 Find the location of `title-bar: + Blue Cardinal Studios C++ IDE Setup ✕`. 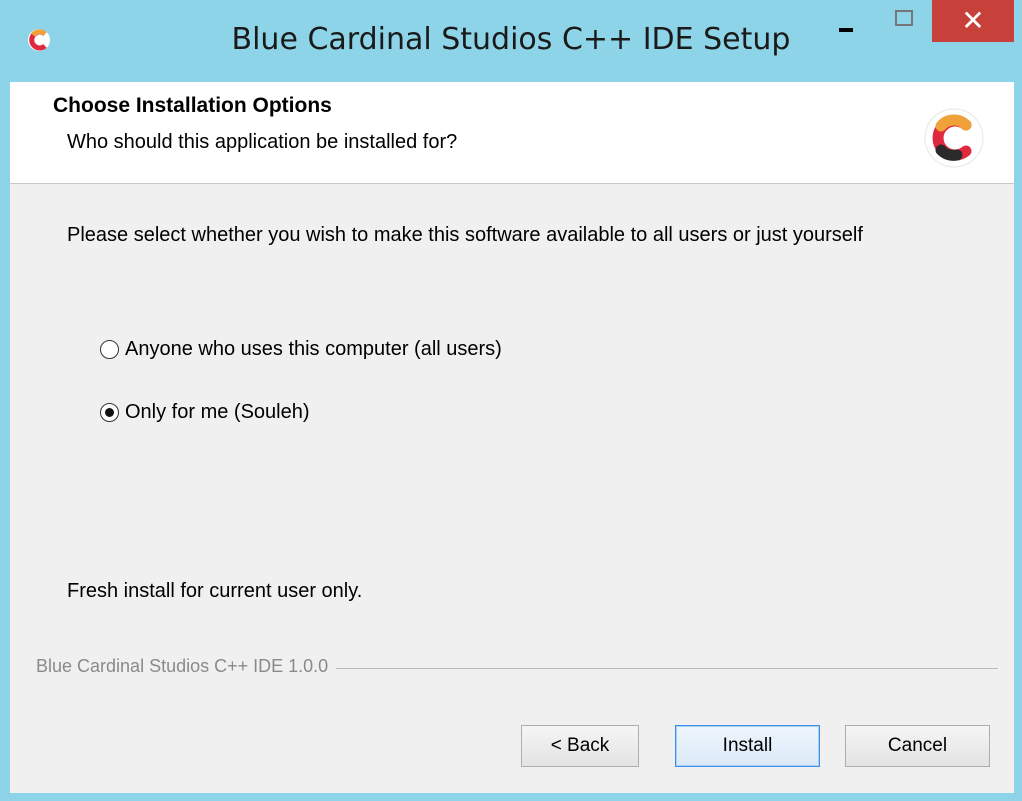

title-bar: + Blue Cardinal Studios C++ IDE Setup ✕ is located at coordinates (511, 41).